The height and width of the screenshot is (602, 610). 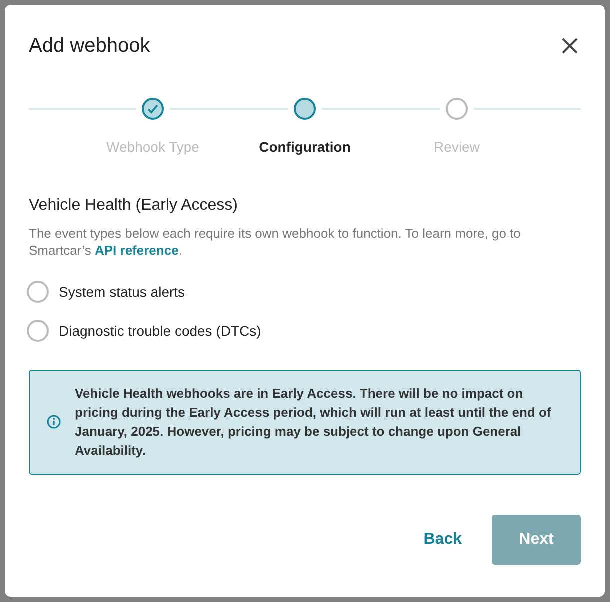 What do you see at coordinates (122, 292) in the screenshot?
I see `option-label: System status alerts` at bounding box center [122, 292].